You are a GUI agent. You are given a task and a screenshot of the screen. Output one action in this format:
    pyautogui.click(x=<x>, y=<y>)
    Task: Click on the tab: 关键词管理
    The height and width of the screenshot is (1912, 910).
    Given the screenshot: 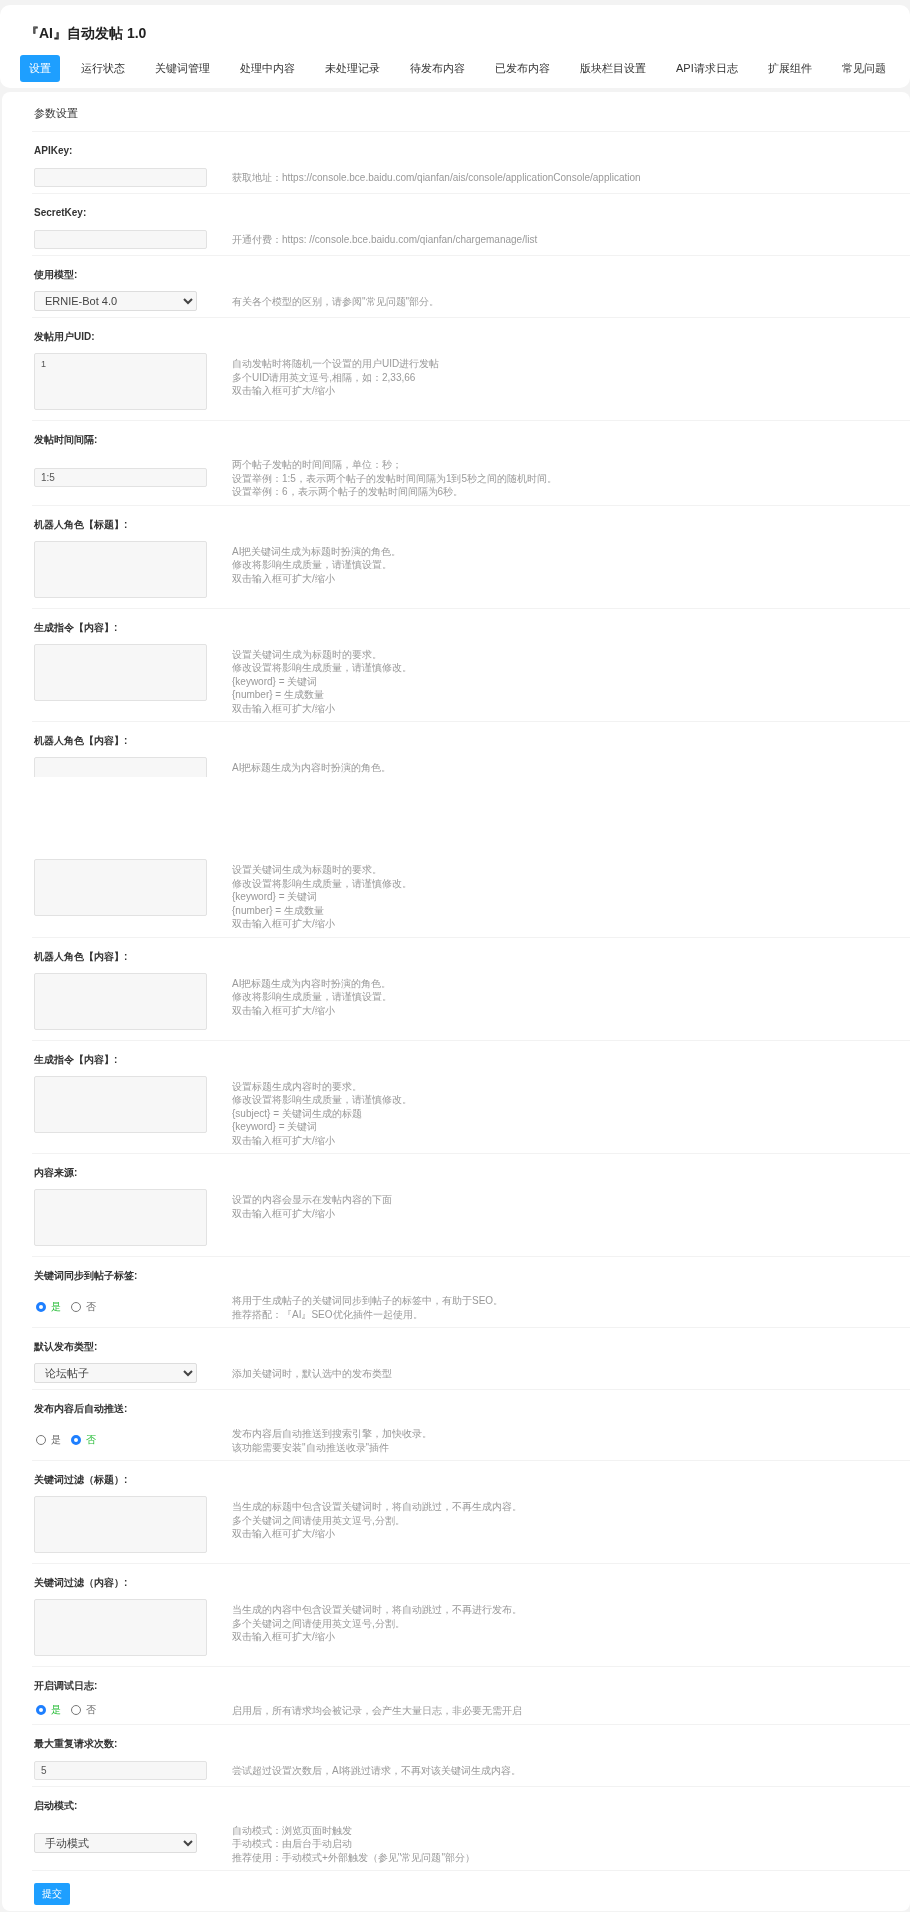 What is the action you would take?
    pyautogui.click(x=182, y=68)
    